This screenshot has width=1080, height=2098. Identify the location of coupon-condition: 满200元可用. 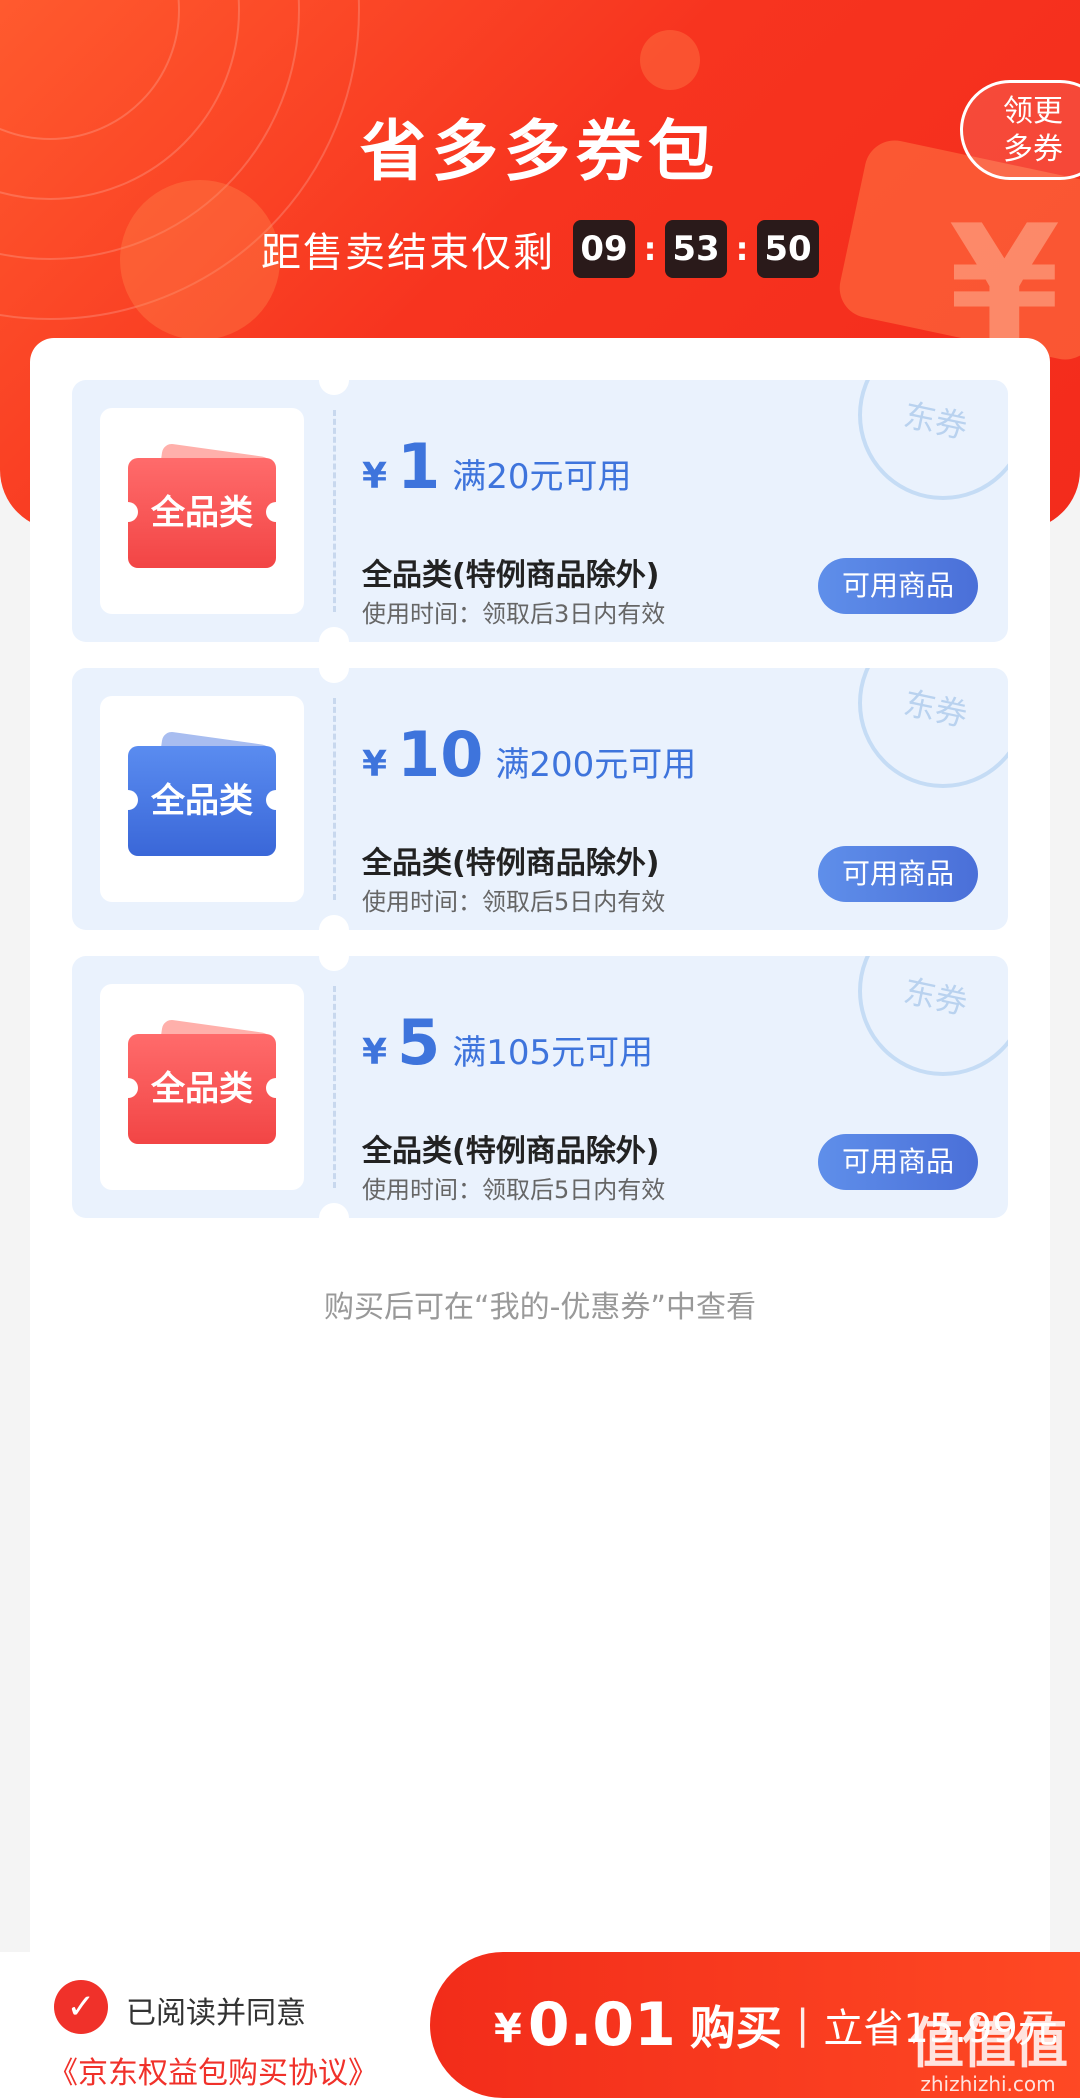
(596, 765).